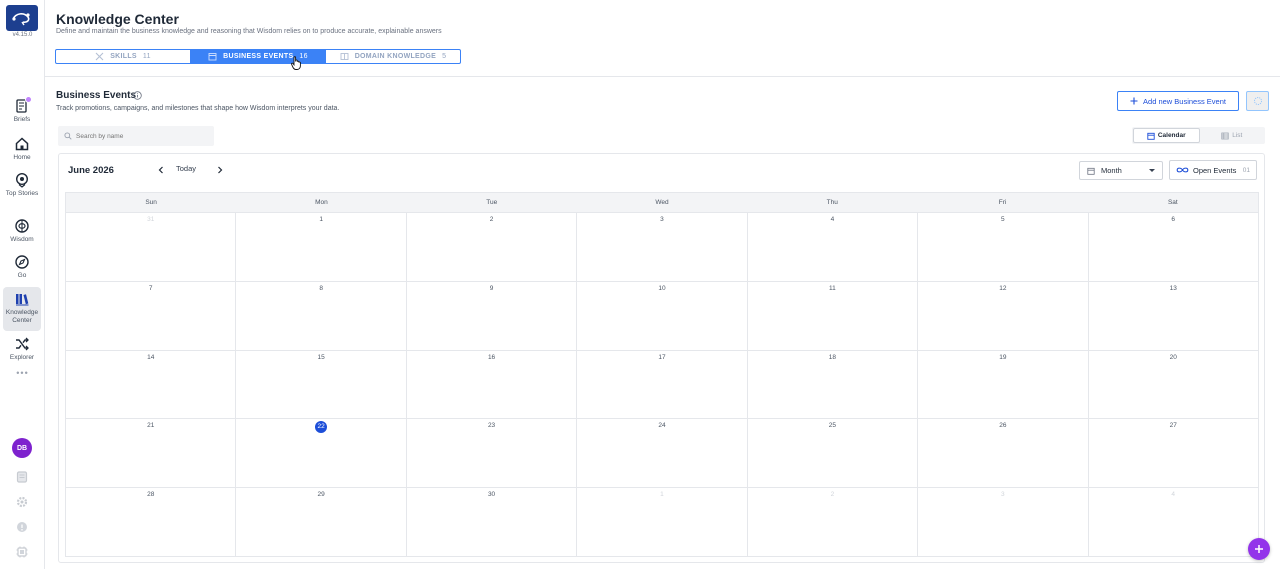 The height and width of the screenshot is (569, 1280). Describe the element at coordinates (96, 95) in the screenshot. I see `section-title: Business Events` at that location.